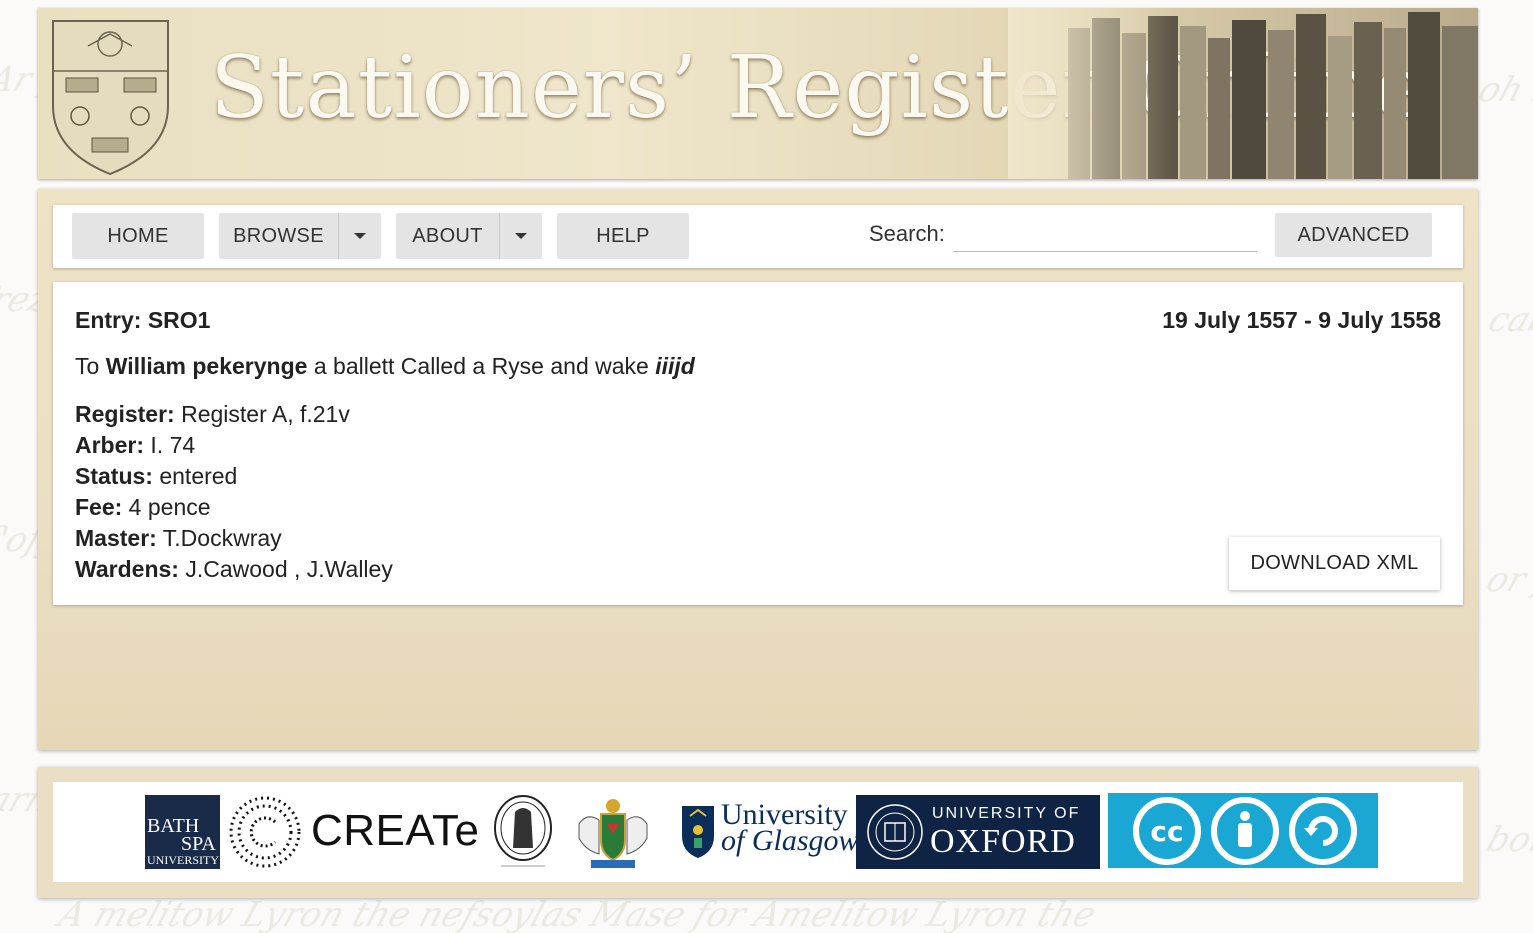  What do you see at coordinates (1105, 234) in the screenshot?
I see `search-input` at bounding box center [1105, 234].